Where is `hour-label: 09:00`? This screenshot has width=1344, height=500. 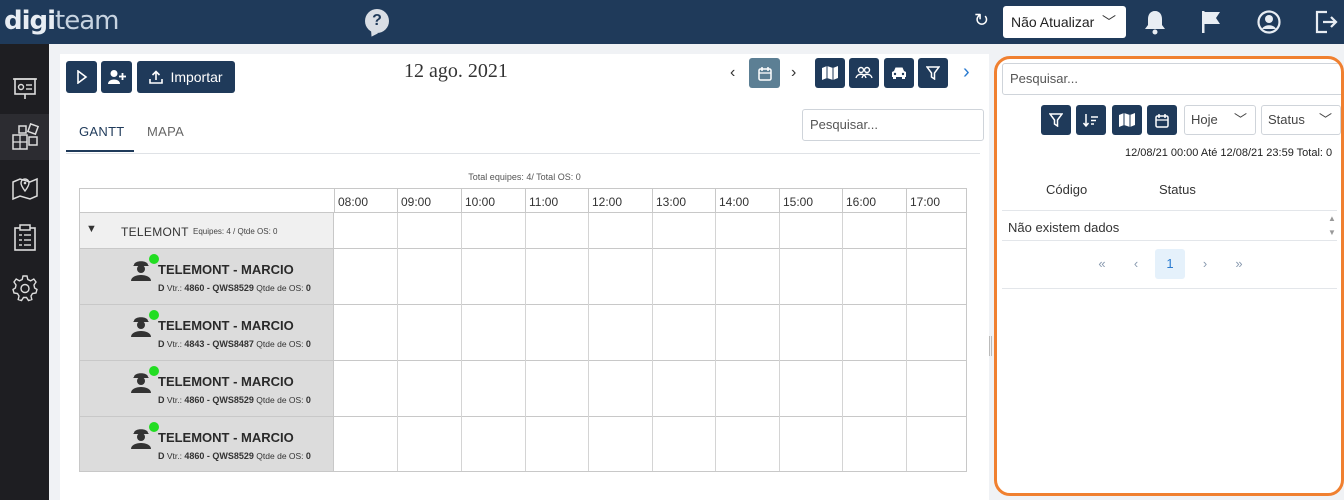 hour-label: 09:00 is located at coordinates (429, 201).